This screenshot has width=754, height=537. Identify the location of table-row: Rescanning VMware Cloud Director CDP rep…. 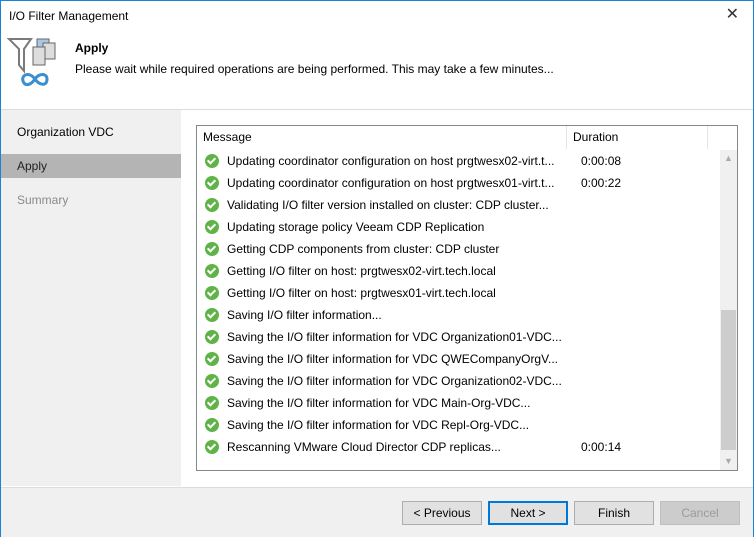
(467, 447).